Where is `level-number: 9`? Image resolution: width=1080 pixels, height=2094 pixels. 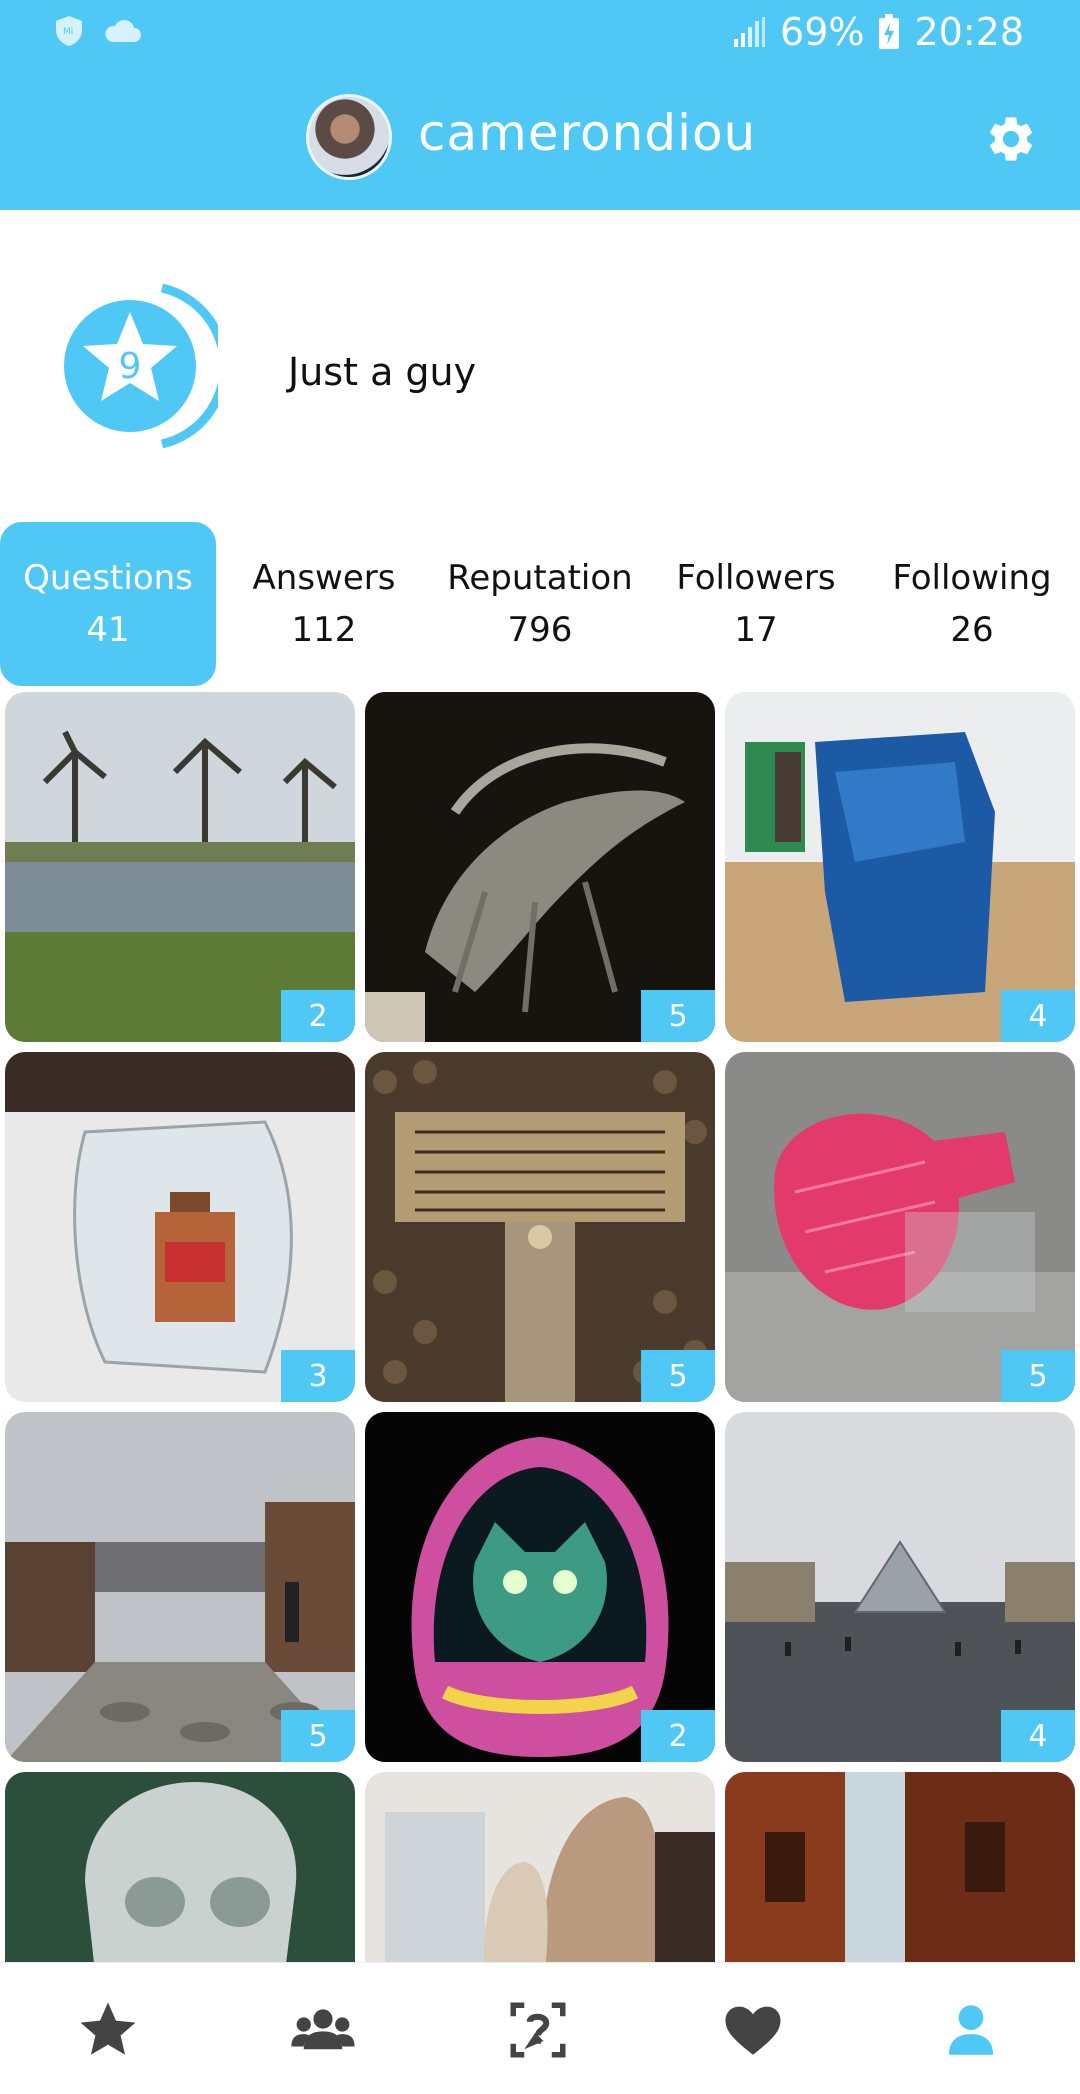 level-number: 9 is located at coordinates (130, 366).